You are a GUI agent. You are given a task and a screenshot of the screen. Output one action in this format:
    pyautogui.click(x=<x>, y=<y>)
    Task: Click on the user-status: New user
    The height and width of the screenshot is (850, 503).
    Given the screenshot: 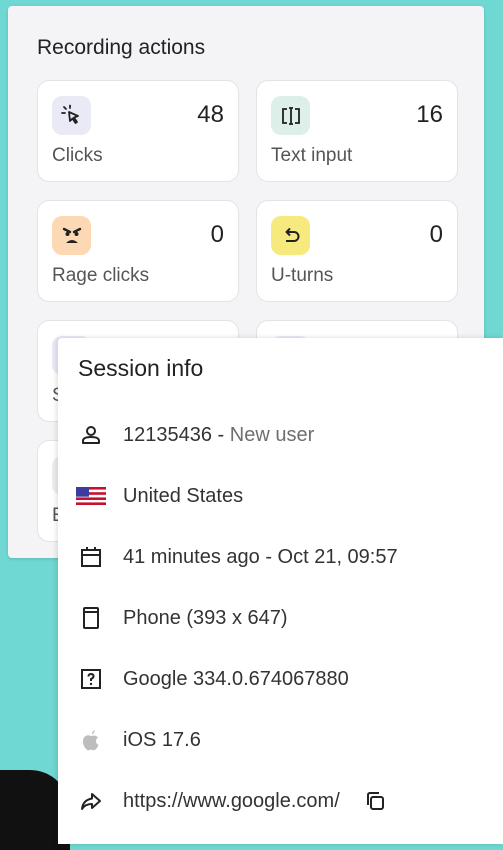 What is the action you would take?
    pyautogui.click(x=272, y=434)
    